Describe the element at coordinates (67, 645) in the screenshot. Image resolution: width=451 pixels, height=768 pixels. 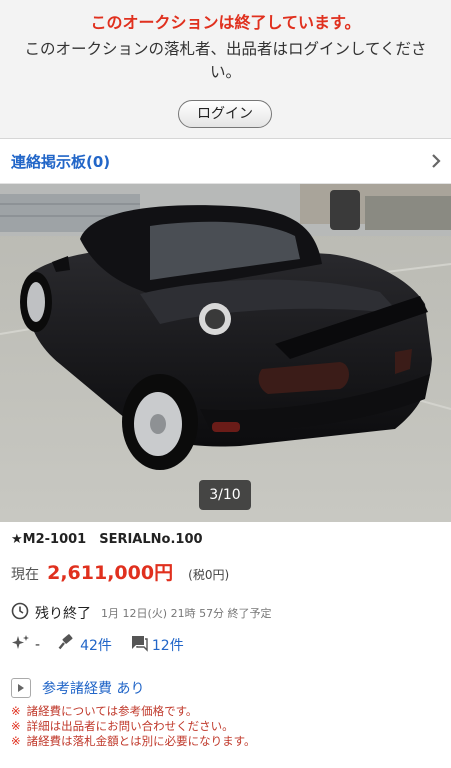
I see `gavel-icon` at that location.